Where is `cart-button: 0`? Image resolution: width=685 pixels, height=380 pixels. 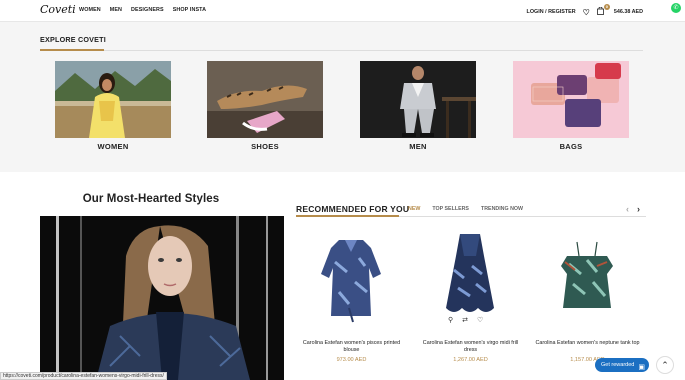
cart-button: 0 is located at coordinates (603, 10).